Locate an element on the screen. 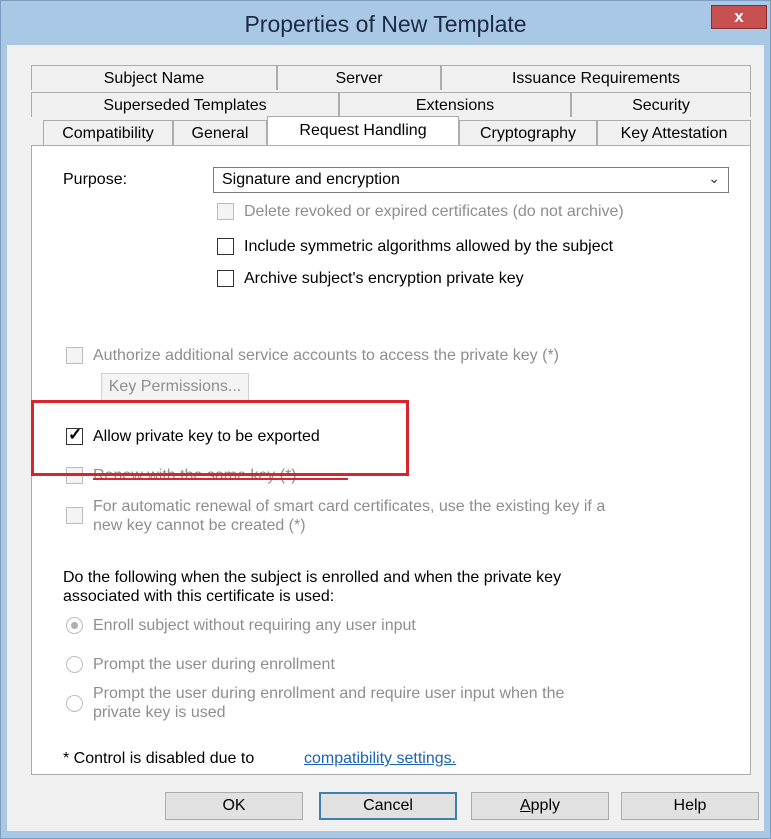 Image resolution: width=771 pixels, height=839 pixels. allow-export-checkbox: ✓ is located at coordinates (74, 435).